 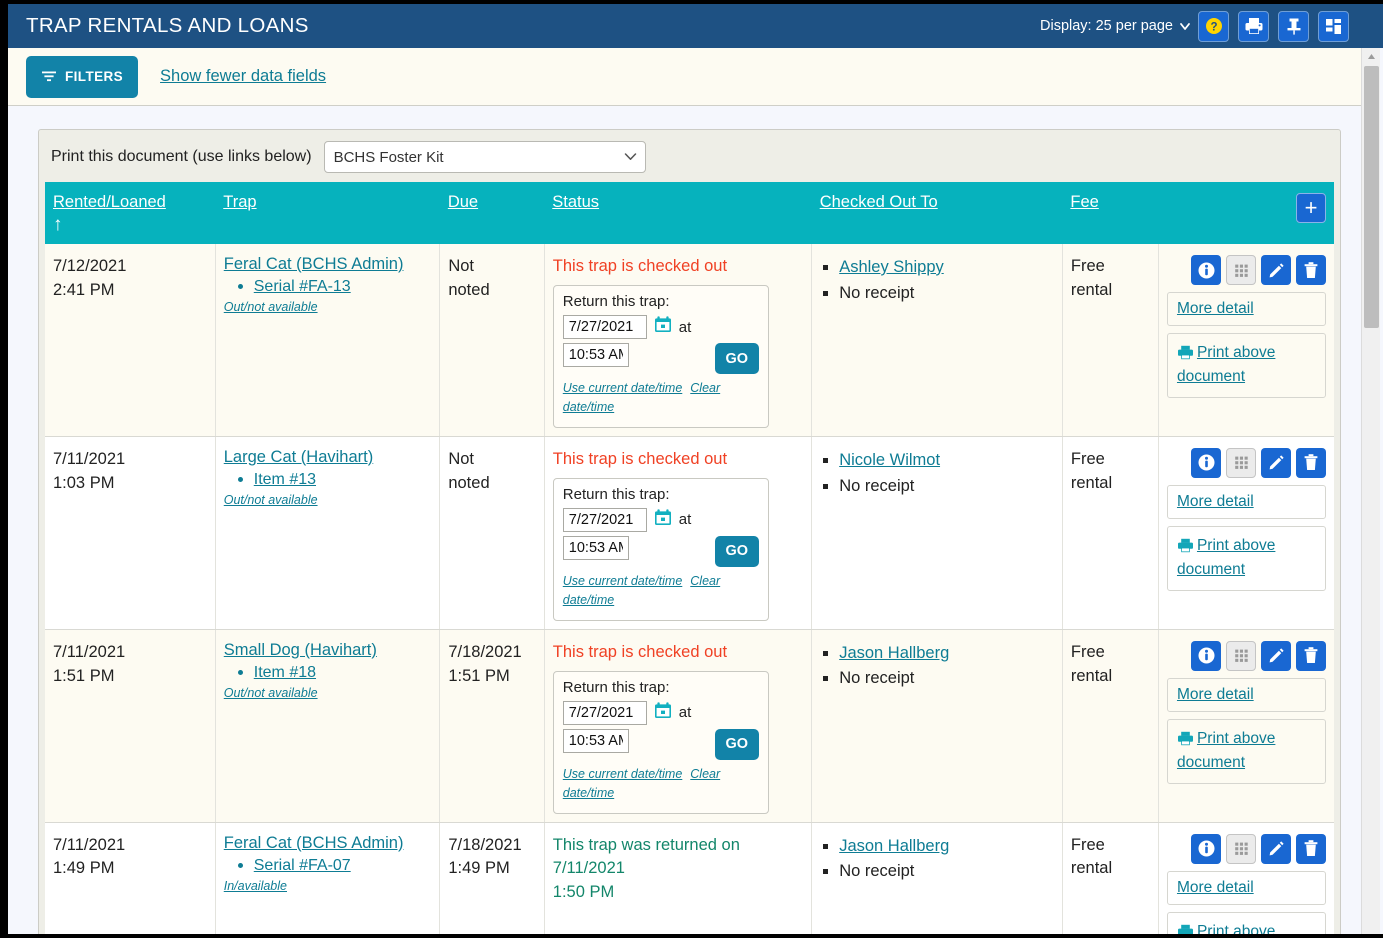 I want to click on vertical-scrollbar, so click(x=1370, y=493).